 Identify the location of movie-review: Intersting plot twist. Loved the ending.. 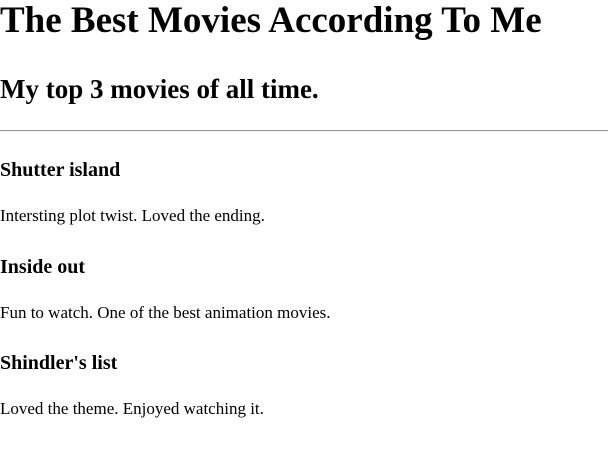
(132, 215).